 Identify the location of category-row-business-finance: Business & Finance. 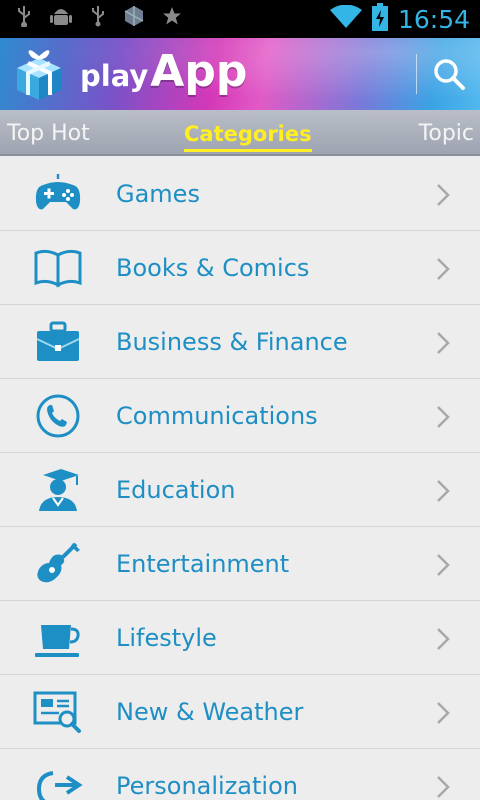
(240, 342).